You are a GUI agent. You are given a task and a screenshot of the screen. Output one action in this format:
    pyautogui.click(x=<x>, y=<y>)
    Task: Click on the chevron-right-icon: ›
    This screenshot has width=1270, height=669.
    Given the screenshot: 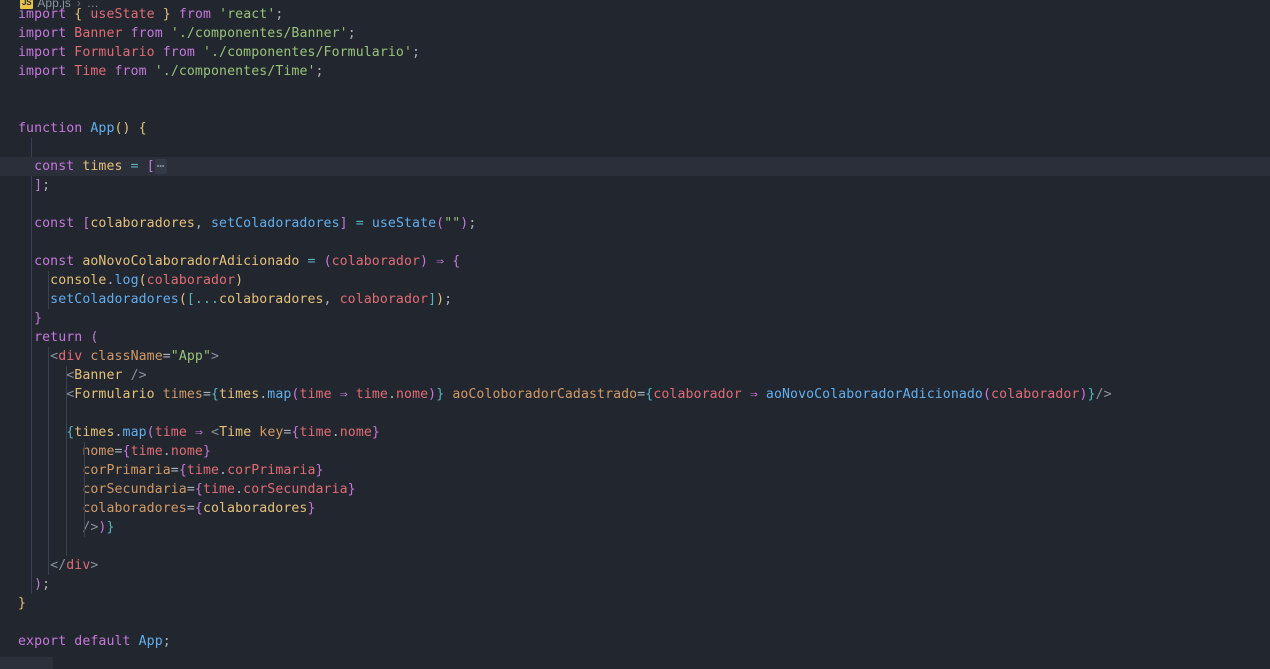 What is the action you would take?
    pyautogui.click(x=78, y=5)
    